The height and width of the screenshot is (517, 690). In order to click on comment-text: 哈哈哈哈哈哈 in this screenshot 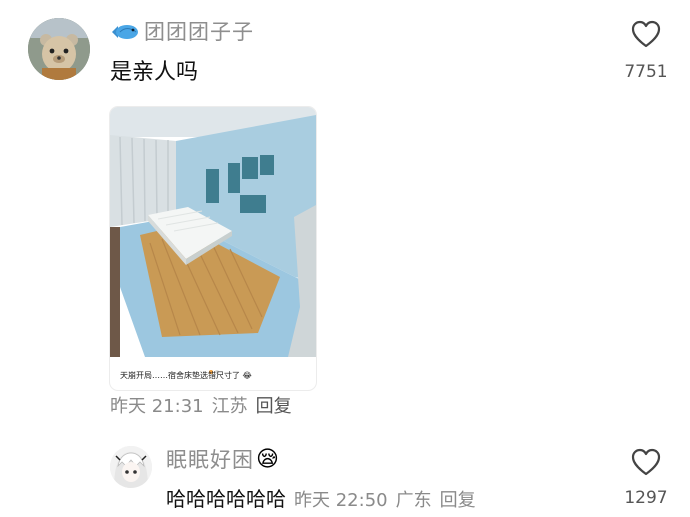, I will do `click(226, 499)`.